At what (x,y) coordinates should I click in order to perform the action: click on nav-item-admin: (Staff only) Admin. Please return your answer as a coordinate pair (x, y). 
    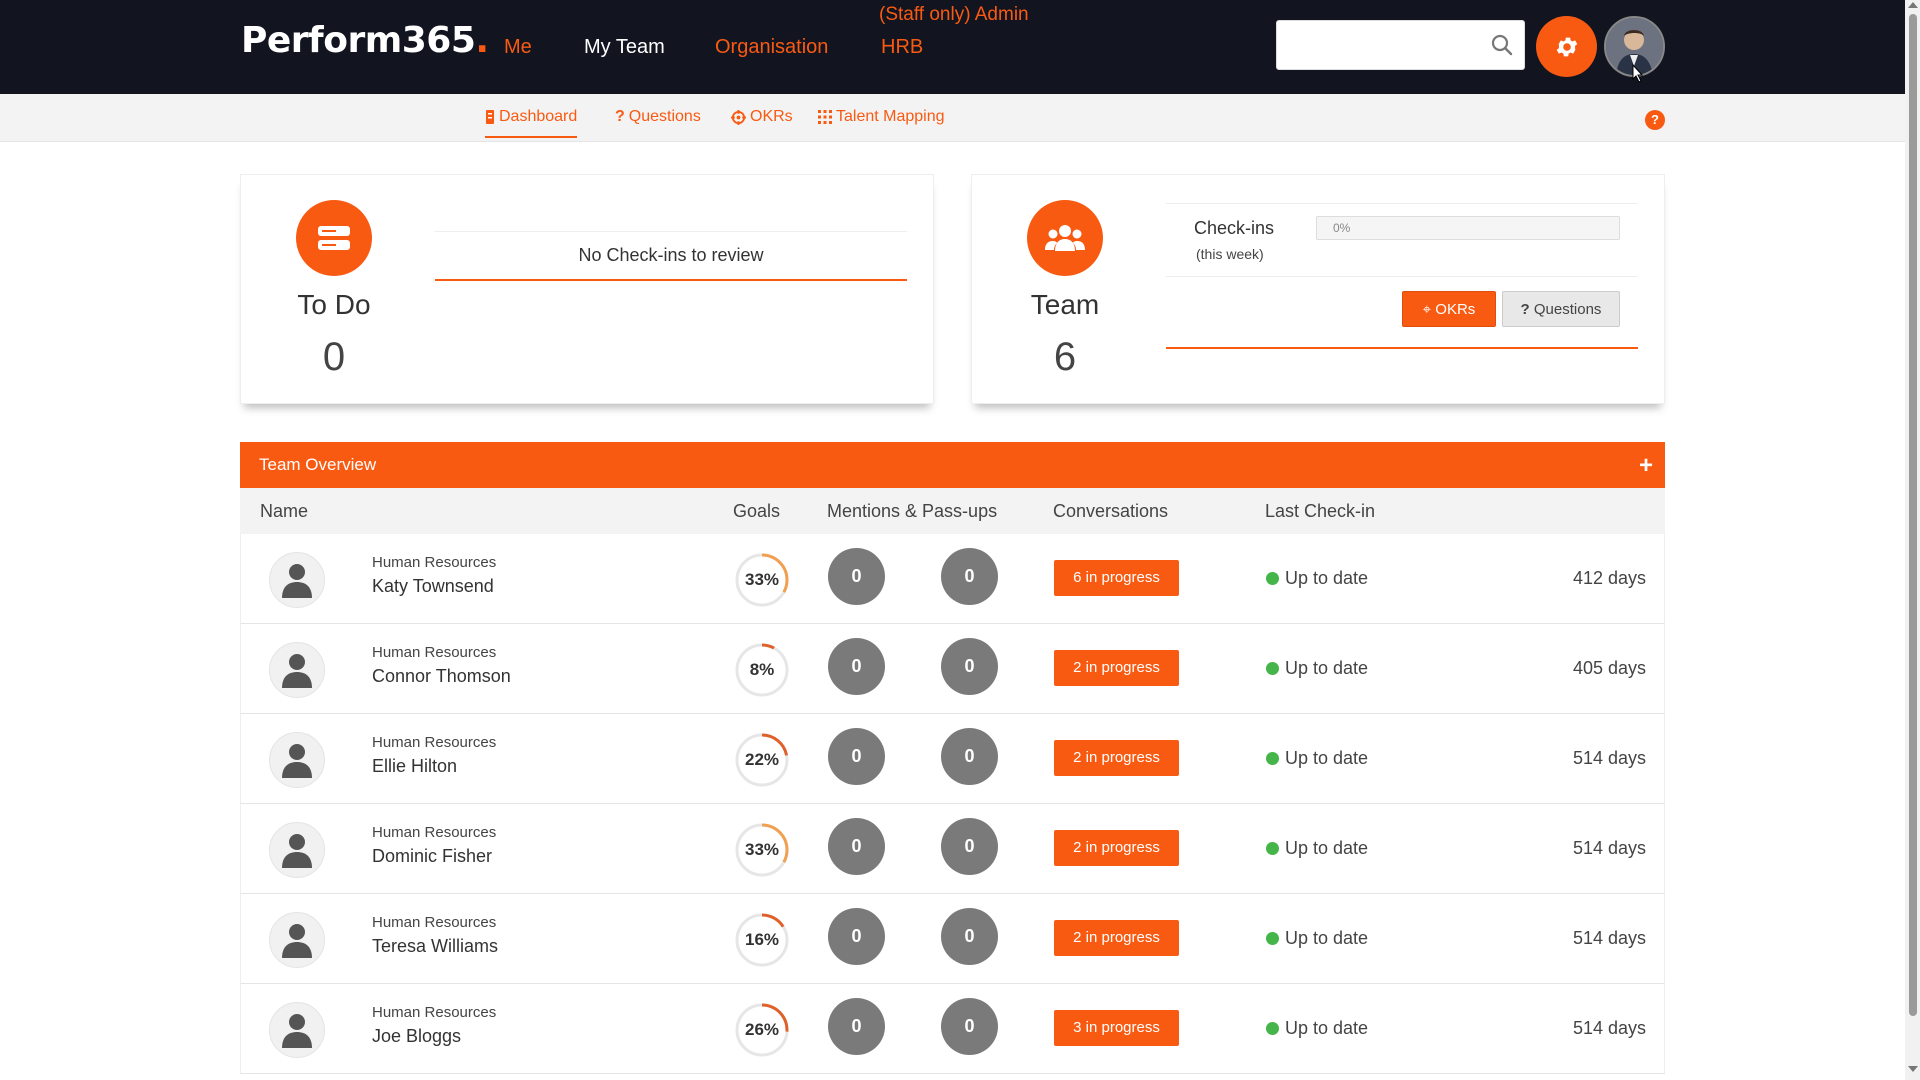
    Looking at the image, I should click on (954, 15).